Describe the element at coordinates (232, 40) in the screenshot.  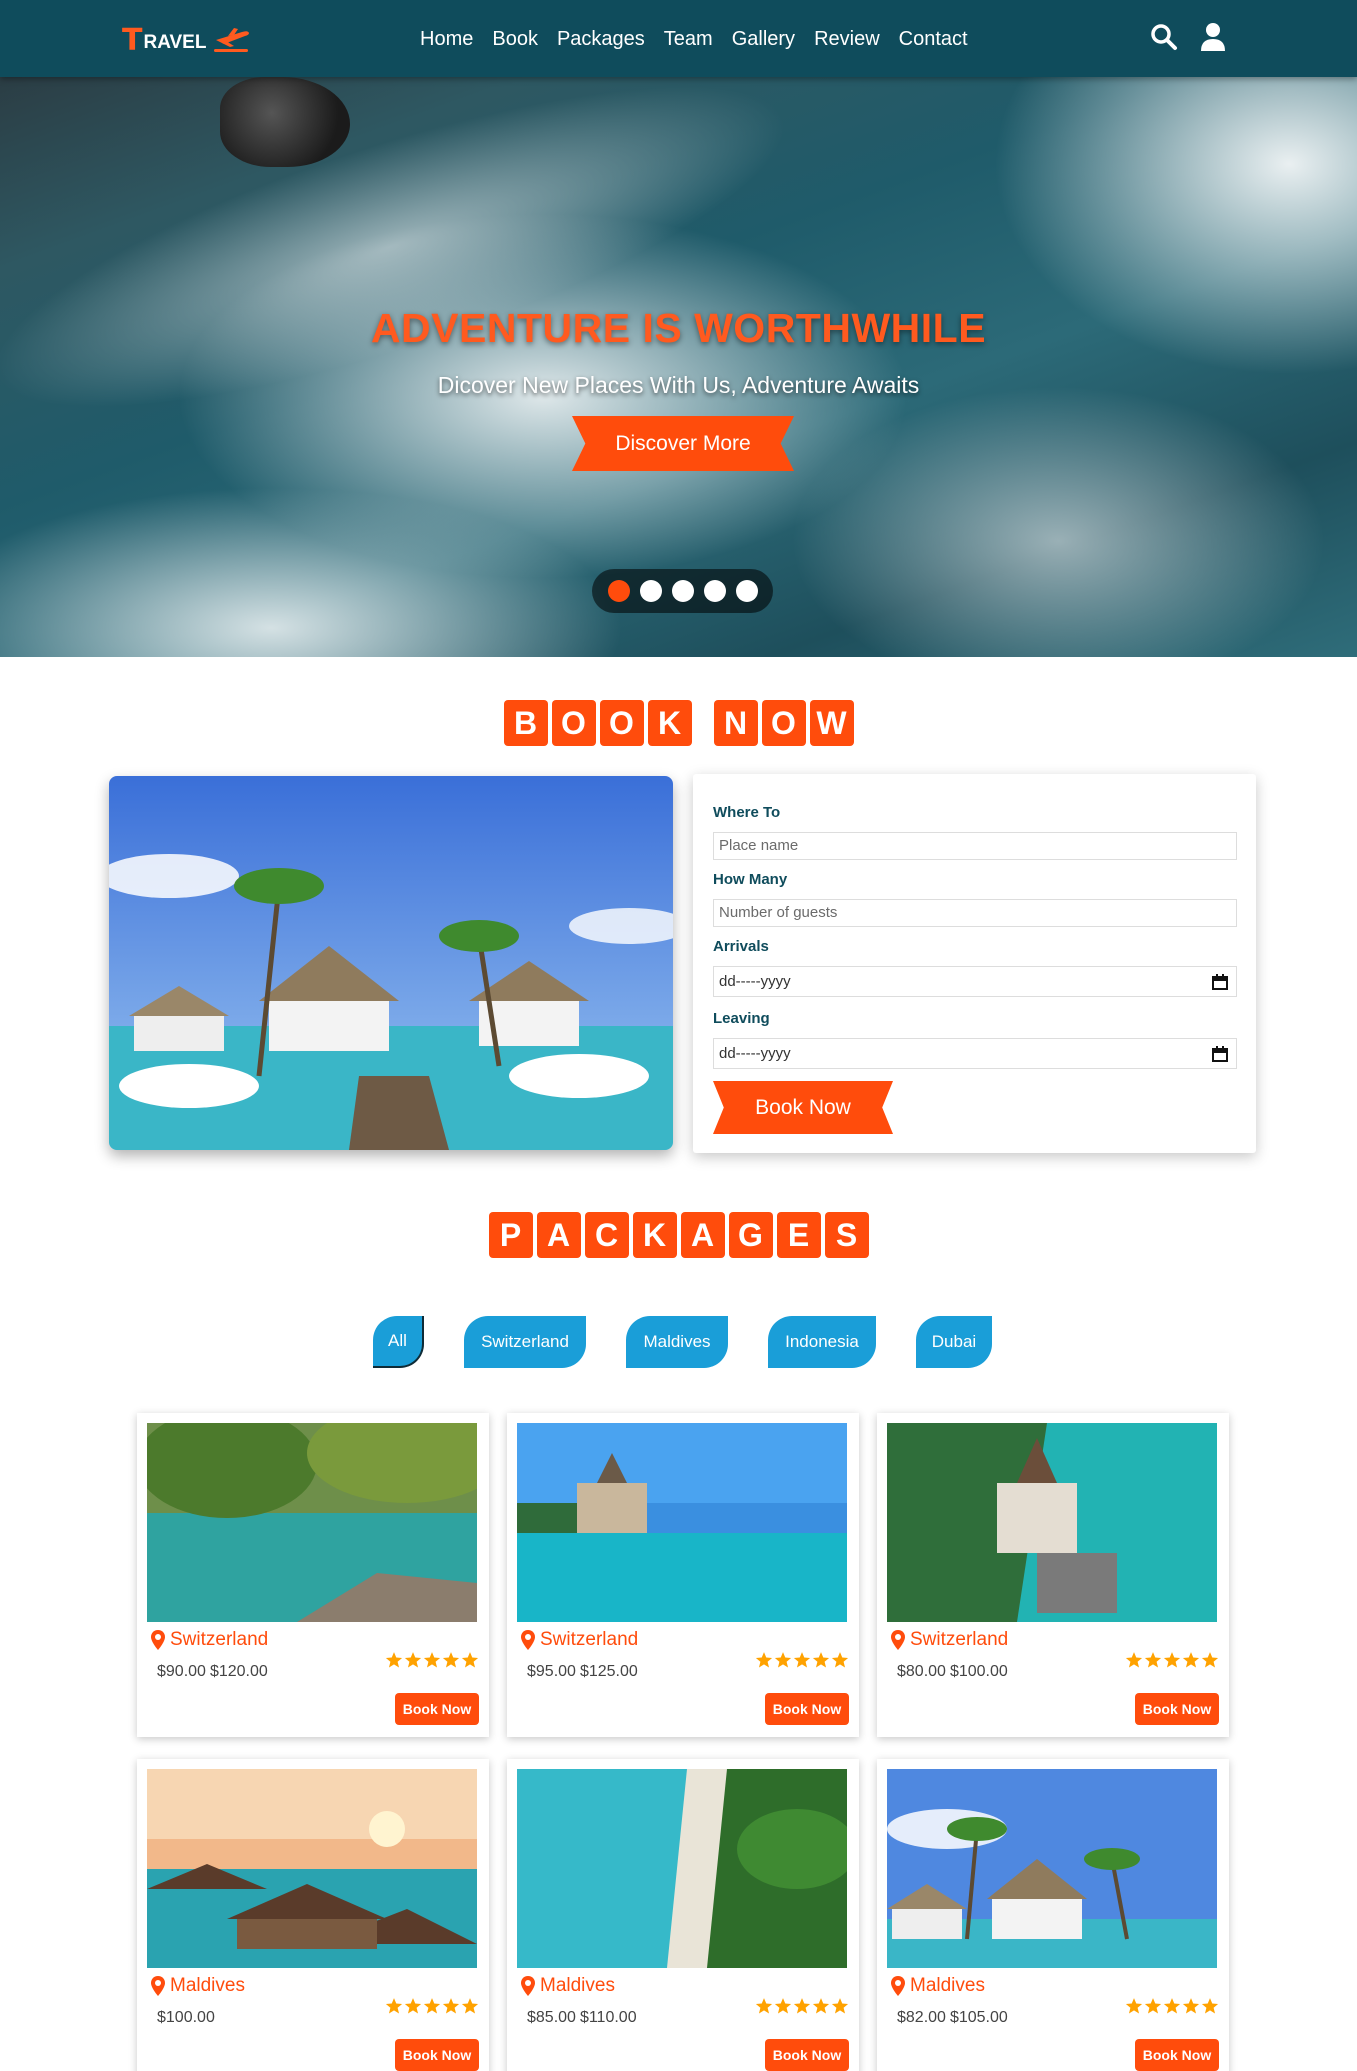
I see `plane-icon` at that location.